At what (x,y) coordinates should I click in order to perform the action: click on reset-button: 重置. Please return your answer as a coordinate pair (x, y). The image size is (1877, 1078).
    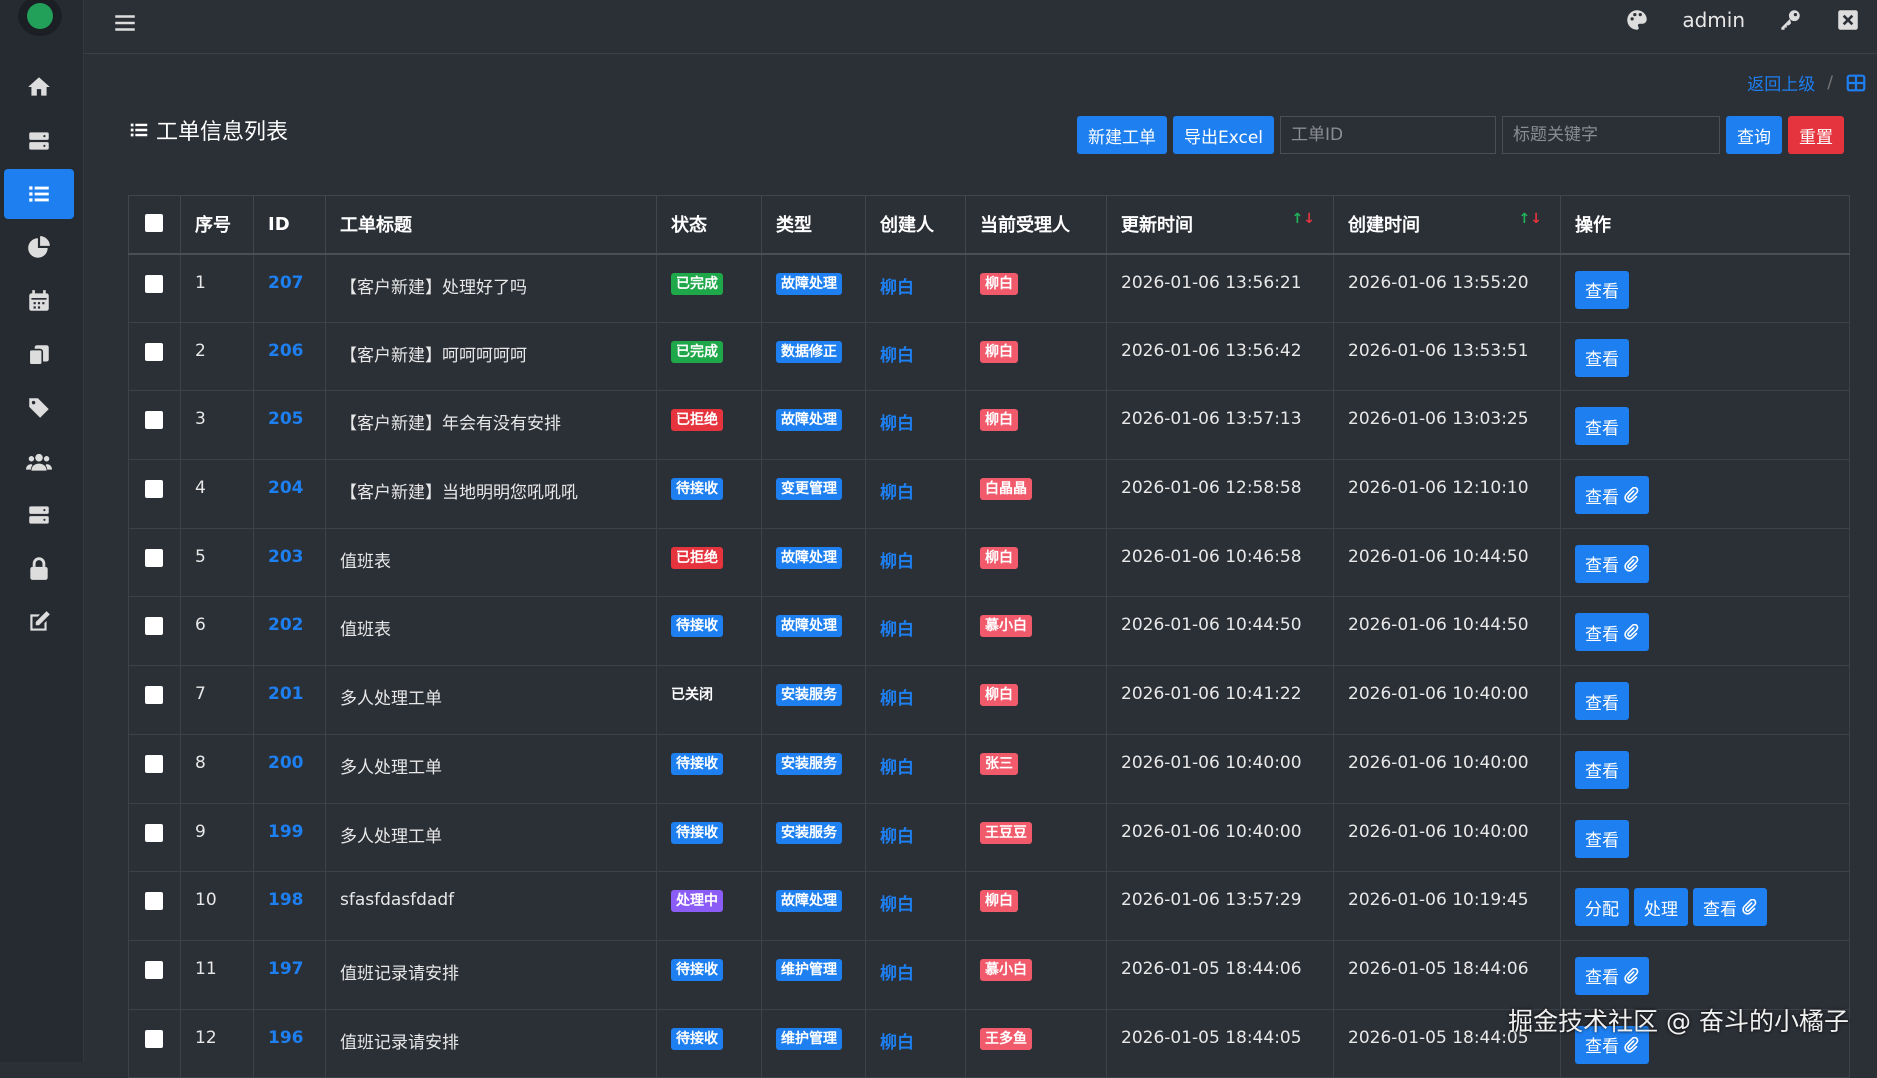
    Looking at the image, I should click on (1816, 135).